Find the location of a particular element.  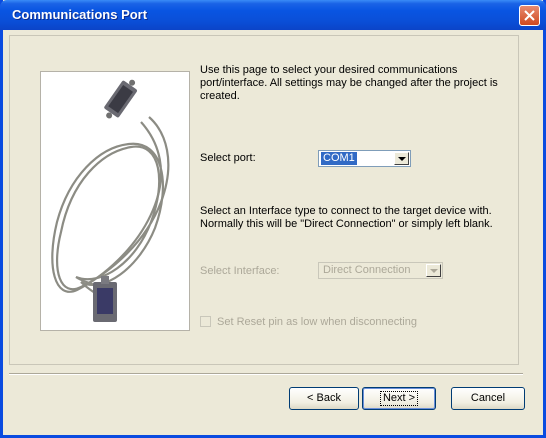

port-select-value: COM1 is located at coordinates (339, 158).